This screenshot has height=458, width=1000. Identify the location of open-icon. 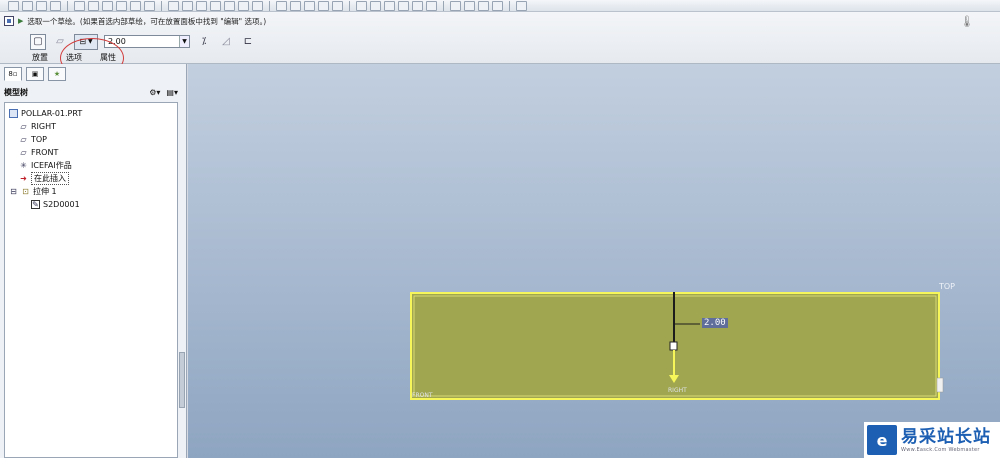
(27, 5).